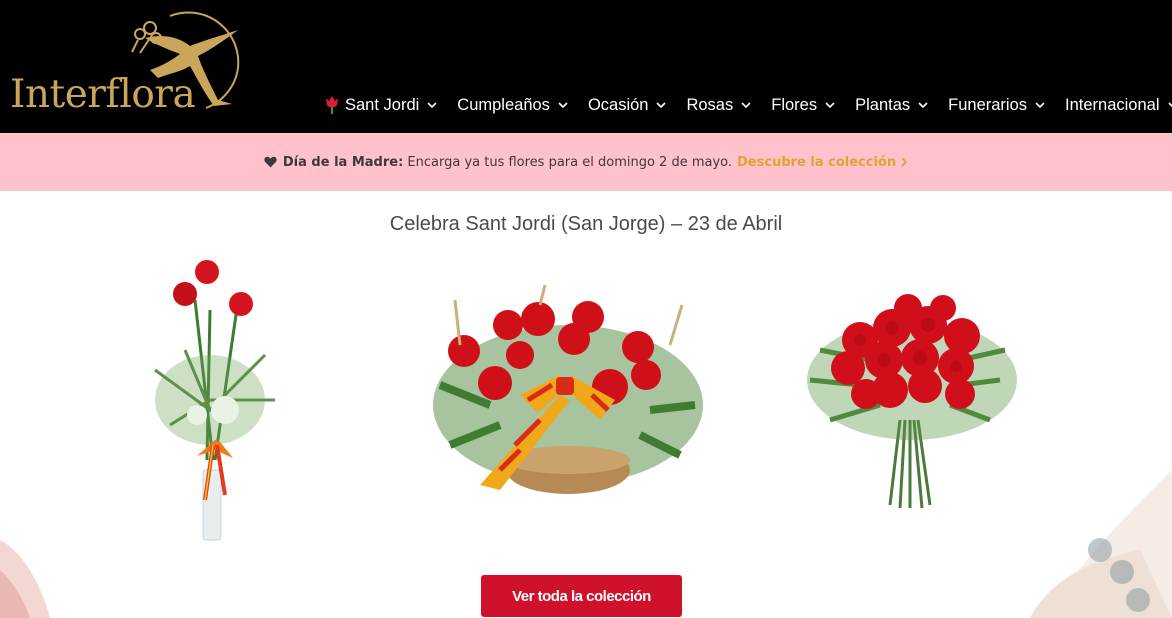 The height and width of the screenshot is (618, 1172). I want to click on nav-item-rosas: Rosas, so click(718, 105).